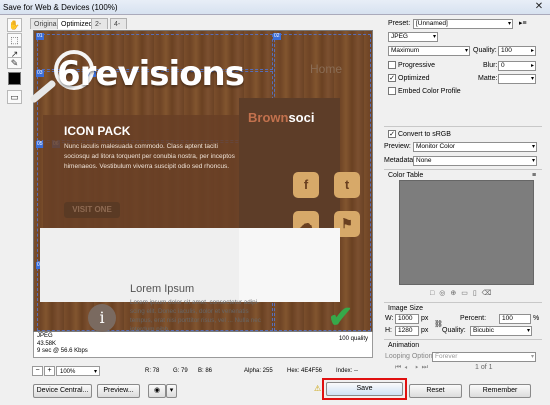 The height and width of the screenshot is (405, 550). What do you see at coordinates (413, 368) in the screenshot?
I see `animation-nav-icons: ⏮◂ ▸⏭` at bounding box center [413, 368].